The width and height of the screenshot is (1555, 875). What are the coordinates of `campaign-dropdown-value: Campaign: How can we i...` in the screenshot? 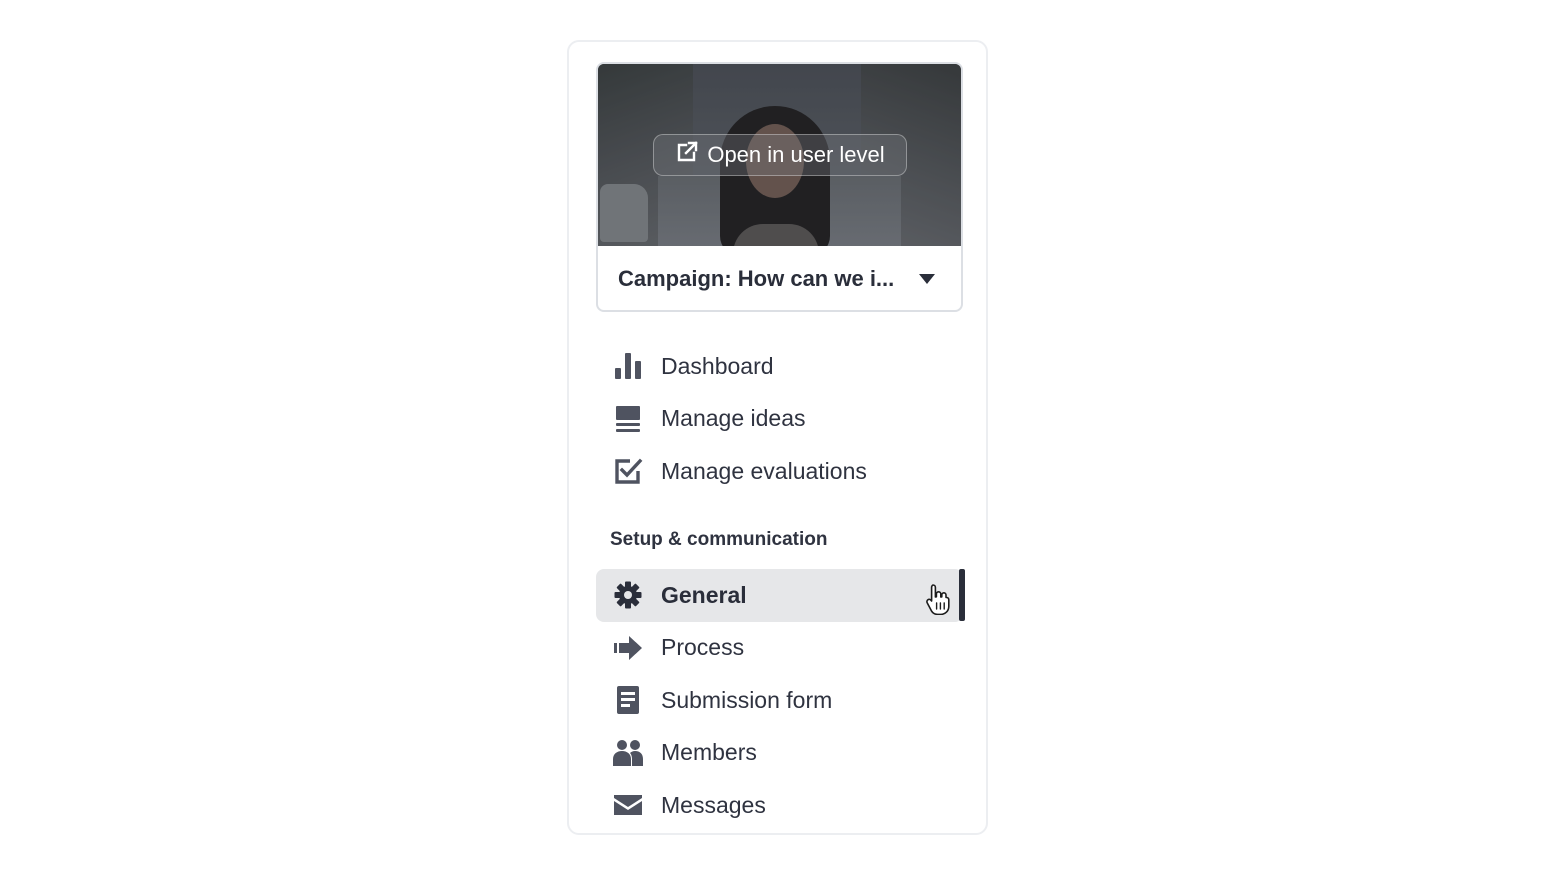 It's located at (756, 278).